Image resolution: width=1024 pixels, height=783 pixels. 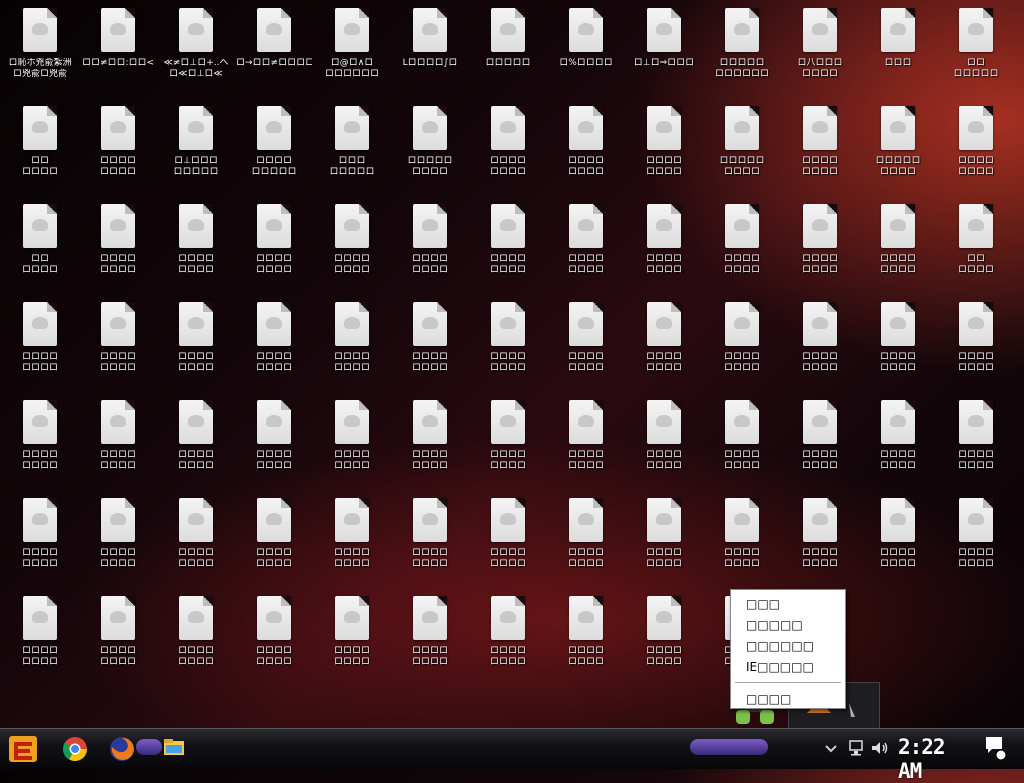 I want to click on desktop-file-icon: ロ%ロロロロ, so click(x=586, y=53).